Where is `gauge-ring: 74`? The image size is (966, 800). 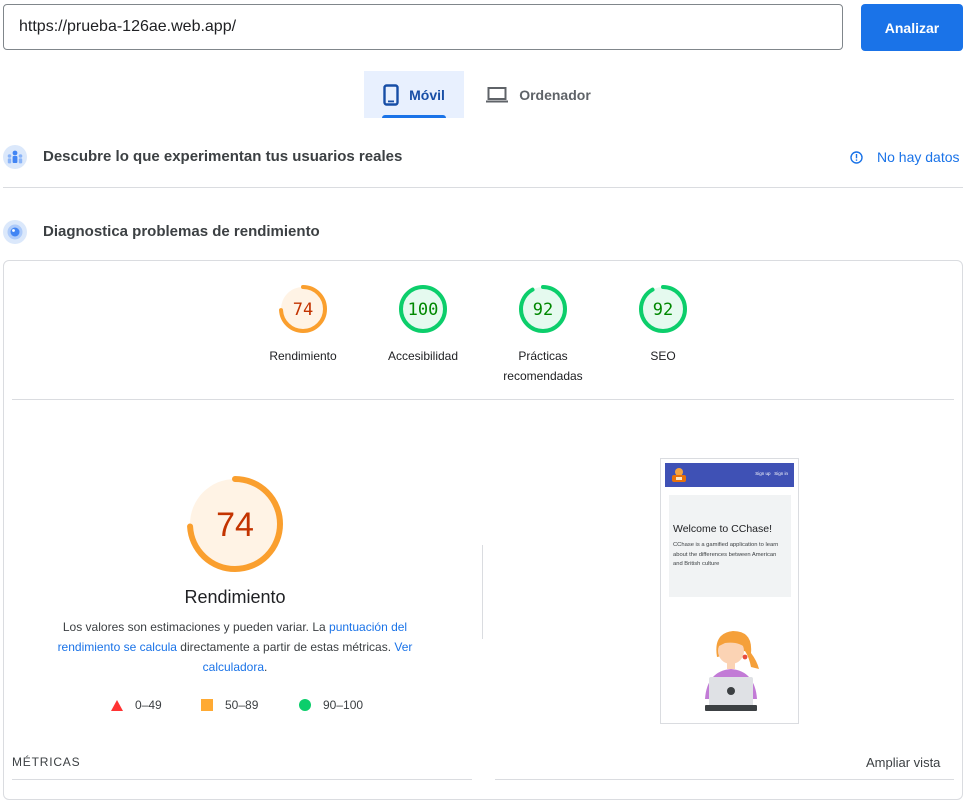 gauge-ring: 74 is located at coordinates (303, 309).